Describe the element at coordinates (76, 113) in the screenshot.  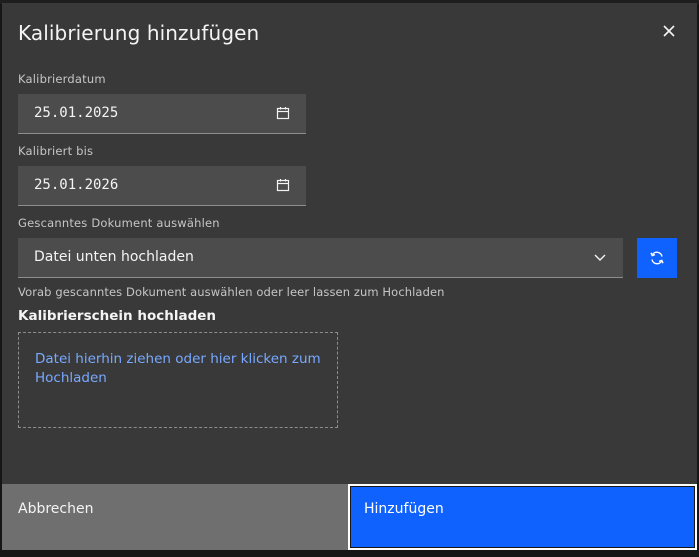
I see `calibration-date-value: 25.01.2025` at that location.